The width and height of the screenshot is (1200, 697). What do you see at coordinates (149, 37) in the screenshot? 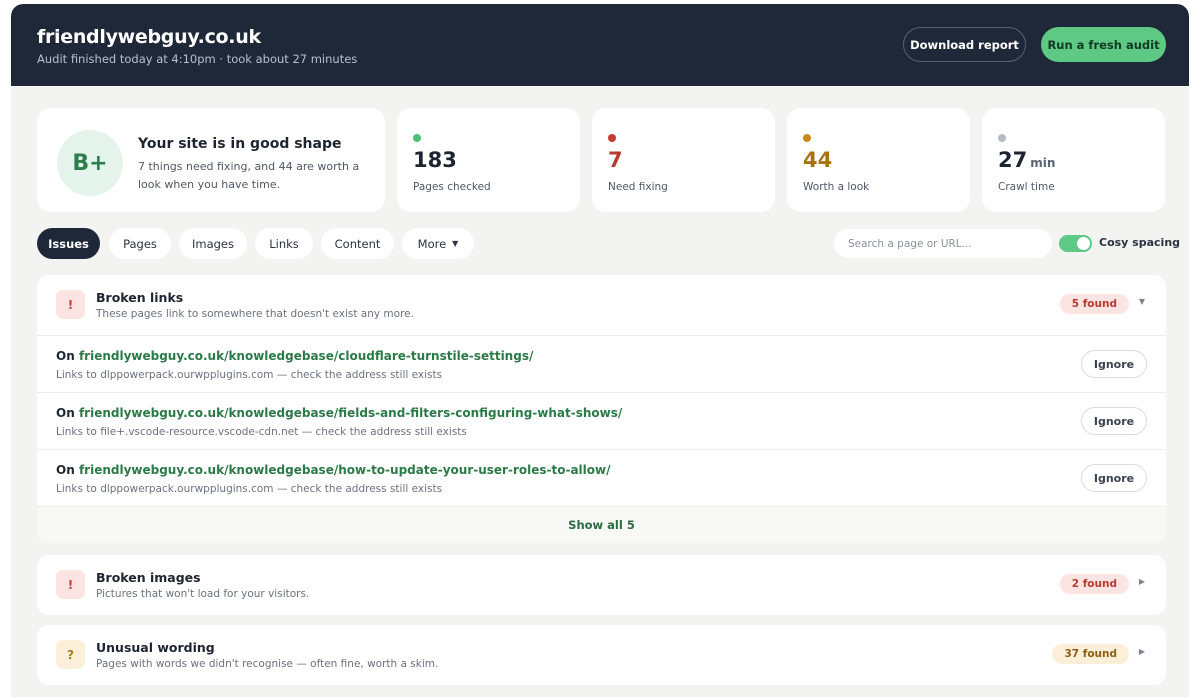
I see `site-title: friendlywebguy.co.uk` at bounding box center [149, 37].